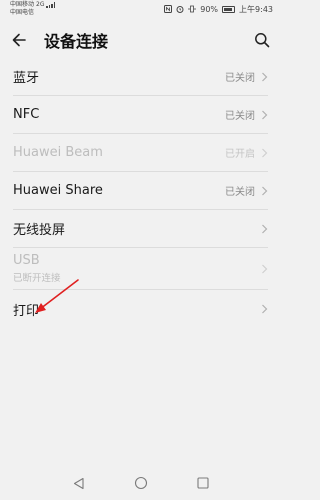 Image resolution: width=320 pixels, height=500 pixels. I want to click on page-title: 设备连接, so click(76, 41).